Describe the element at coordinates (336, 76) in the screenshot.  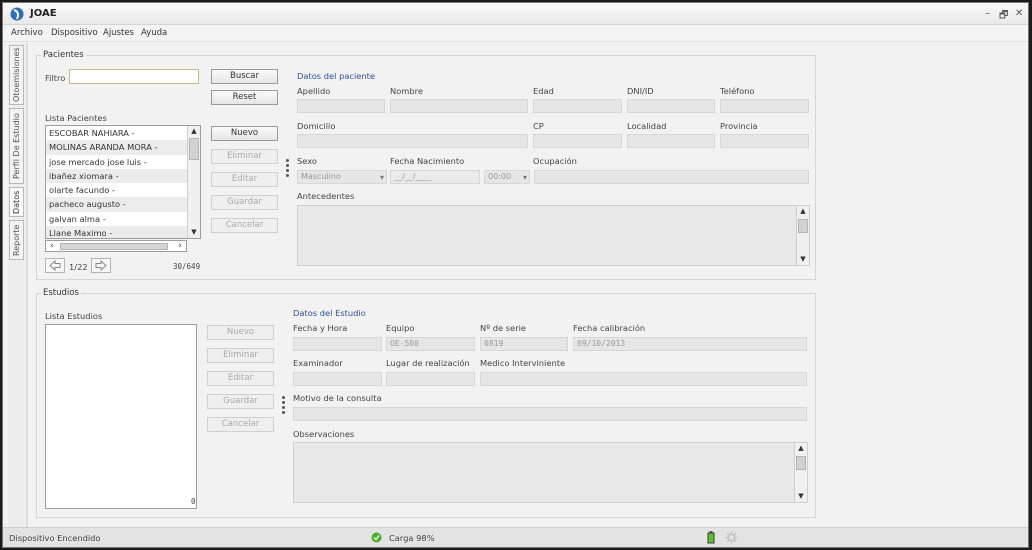
I see `datos-paciente-title: Datos del paciente` at that location.